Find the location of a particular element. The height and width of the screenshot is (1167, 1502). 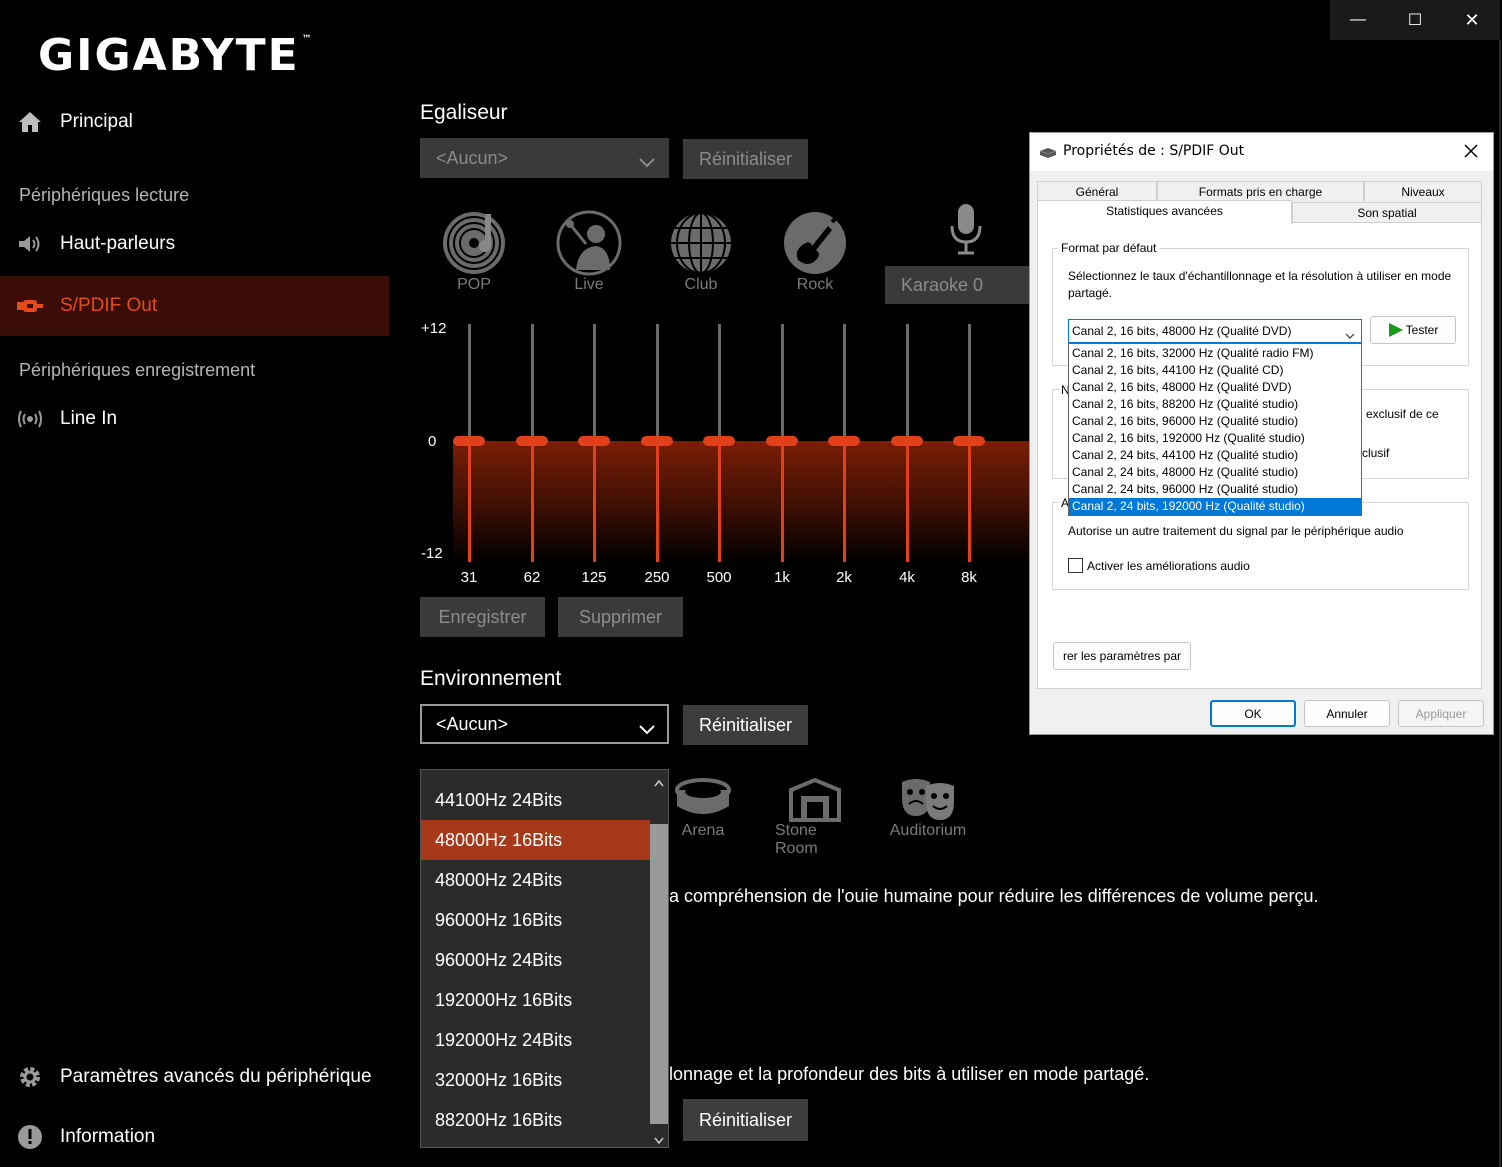

play-icon is located at coordinates (1395, 330).